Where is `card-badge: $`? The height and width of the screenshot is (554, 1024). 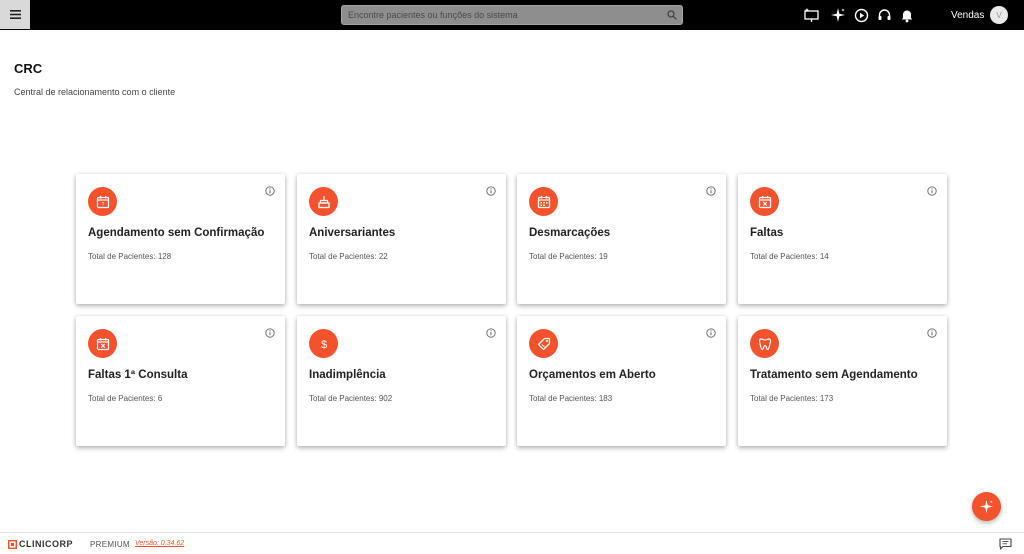 card-badge: $ is located at coordinates (323, 343).